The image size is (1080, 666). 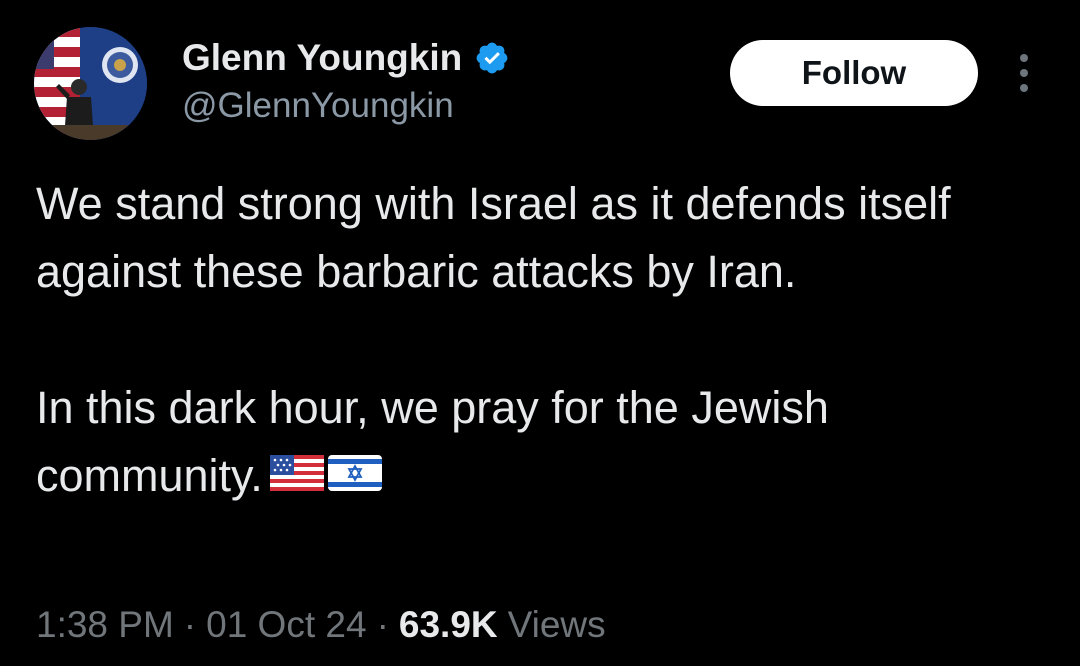 What do you see at coordinates (448, 625) in the screenshot?
I see `views-count: 63.9K` at bounding box center [448, 625].